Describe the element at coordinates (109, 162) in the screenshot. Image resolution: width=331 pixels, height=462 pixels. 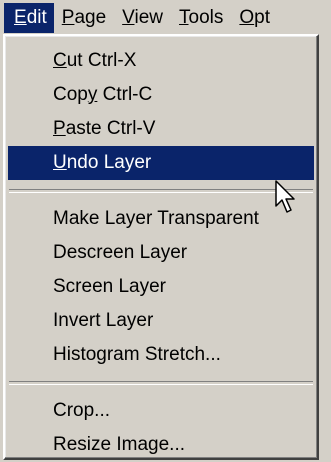
I see `menu-item-text: ndo Layer` at that location.